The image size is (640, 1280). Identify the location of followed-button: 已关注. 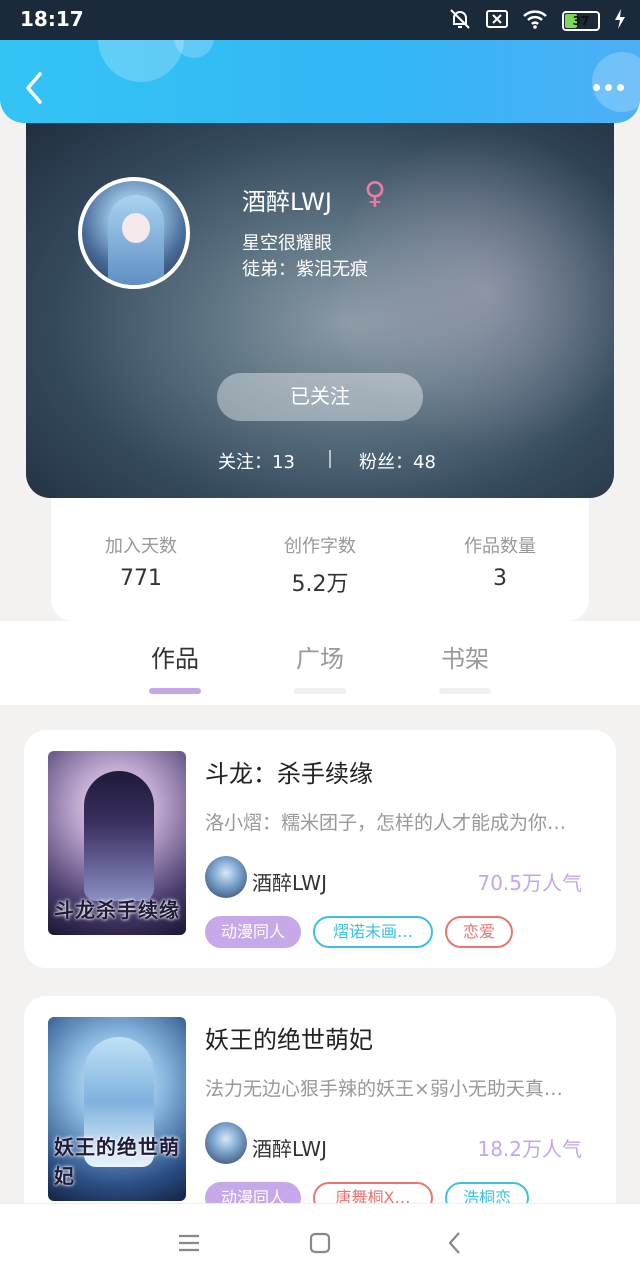
(320, 397).